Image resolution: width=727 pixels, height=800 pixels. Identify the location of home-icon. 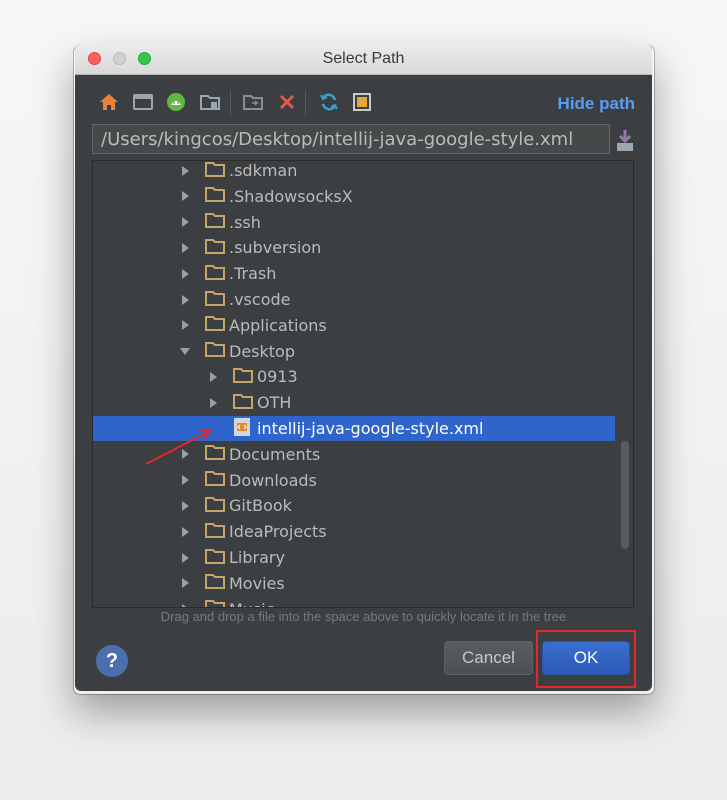
(109, 102).